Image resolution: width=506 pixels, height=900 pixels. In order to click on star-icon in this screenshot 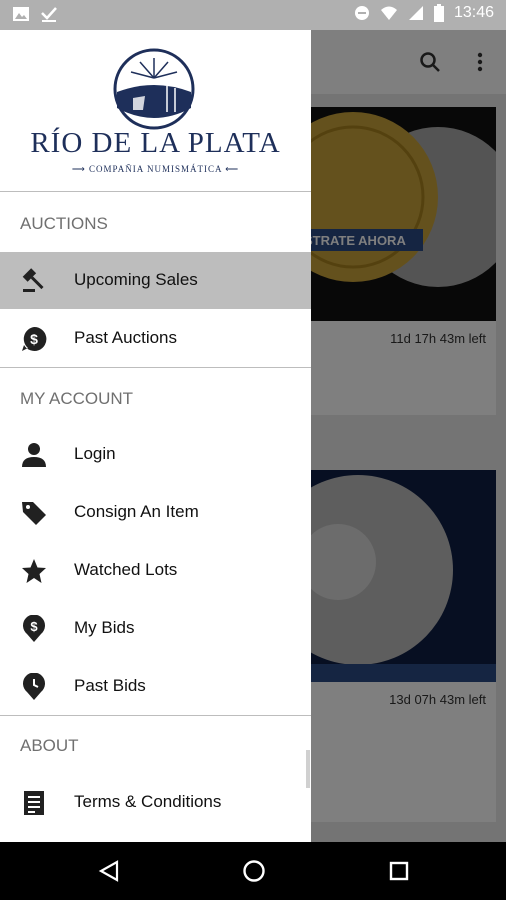, I will do `click(34, 571)`.